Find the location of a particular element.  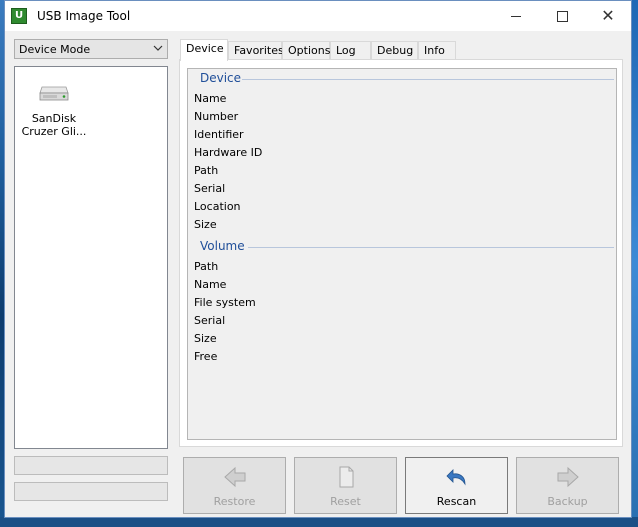

device-field-label: Number is located at coordinates (216, 116).